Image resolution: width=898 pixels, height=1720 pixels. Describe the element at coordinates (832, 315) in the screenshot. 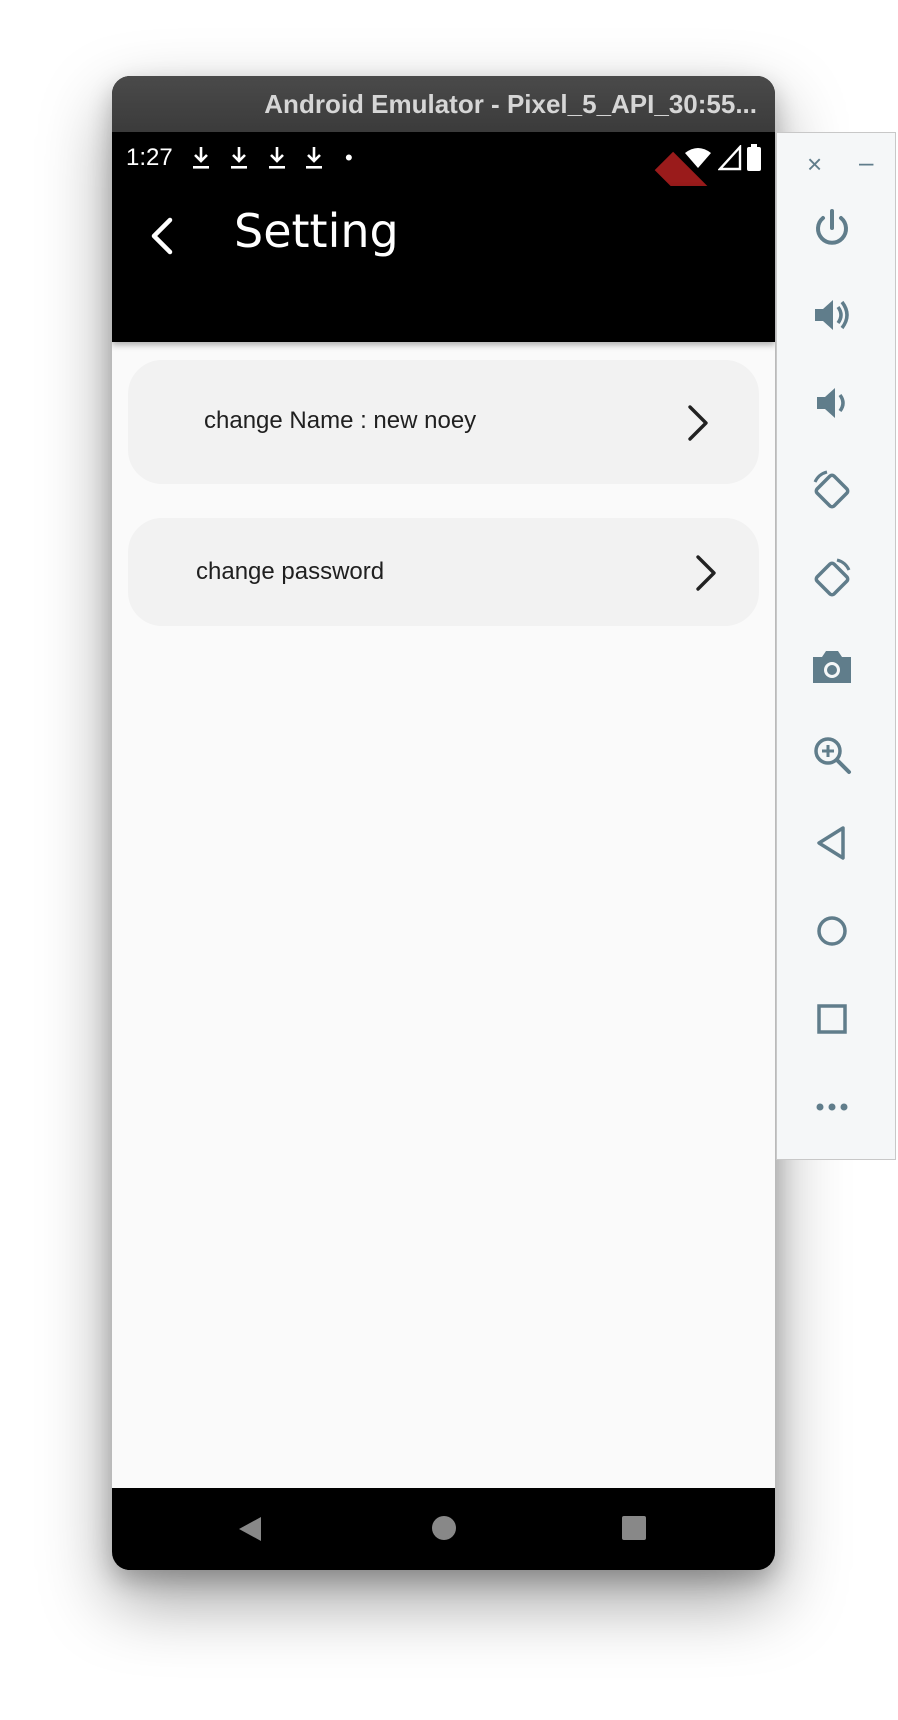

I see `volume-up-icon` at that location.